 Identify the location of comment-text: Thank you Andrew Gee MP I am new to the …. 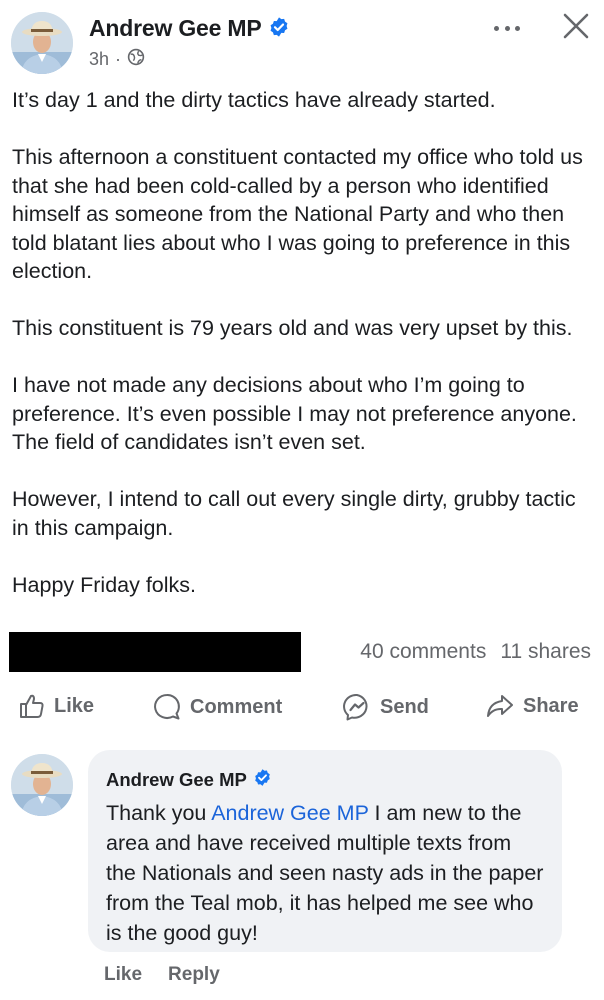
(326, 873).